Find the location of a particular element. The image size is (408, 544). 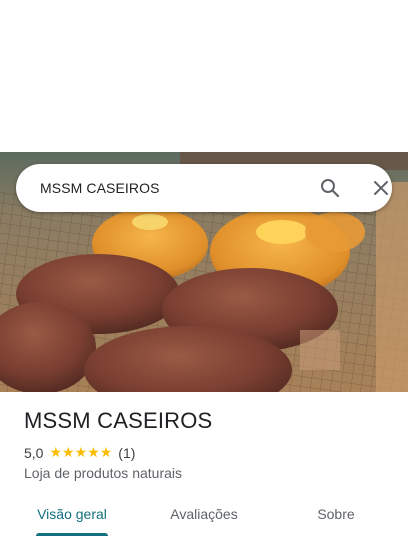

tab-reviews: Avaliações is located at coordinates (204, 515).